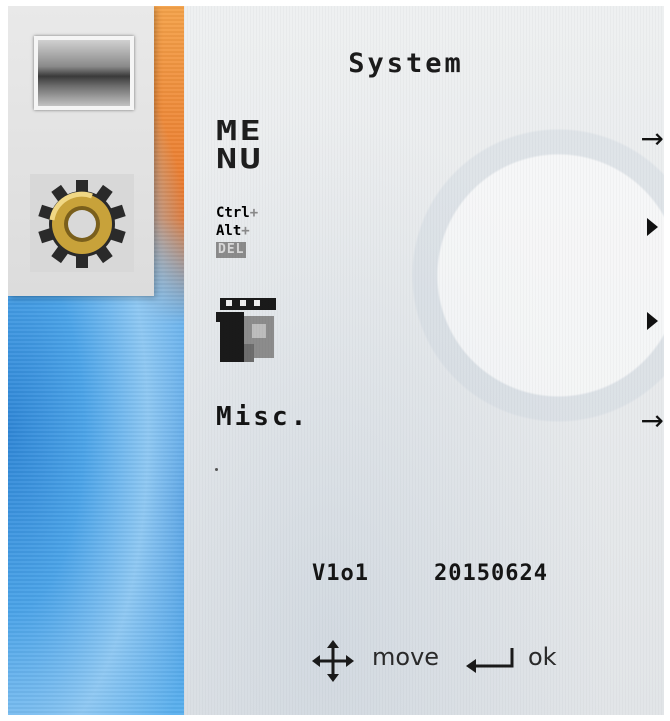 The height and width of the screenshot is (721, 670). I want to click on landscape-photo-icon, so click(84, 73).